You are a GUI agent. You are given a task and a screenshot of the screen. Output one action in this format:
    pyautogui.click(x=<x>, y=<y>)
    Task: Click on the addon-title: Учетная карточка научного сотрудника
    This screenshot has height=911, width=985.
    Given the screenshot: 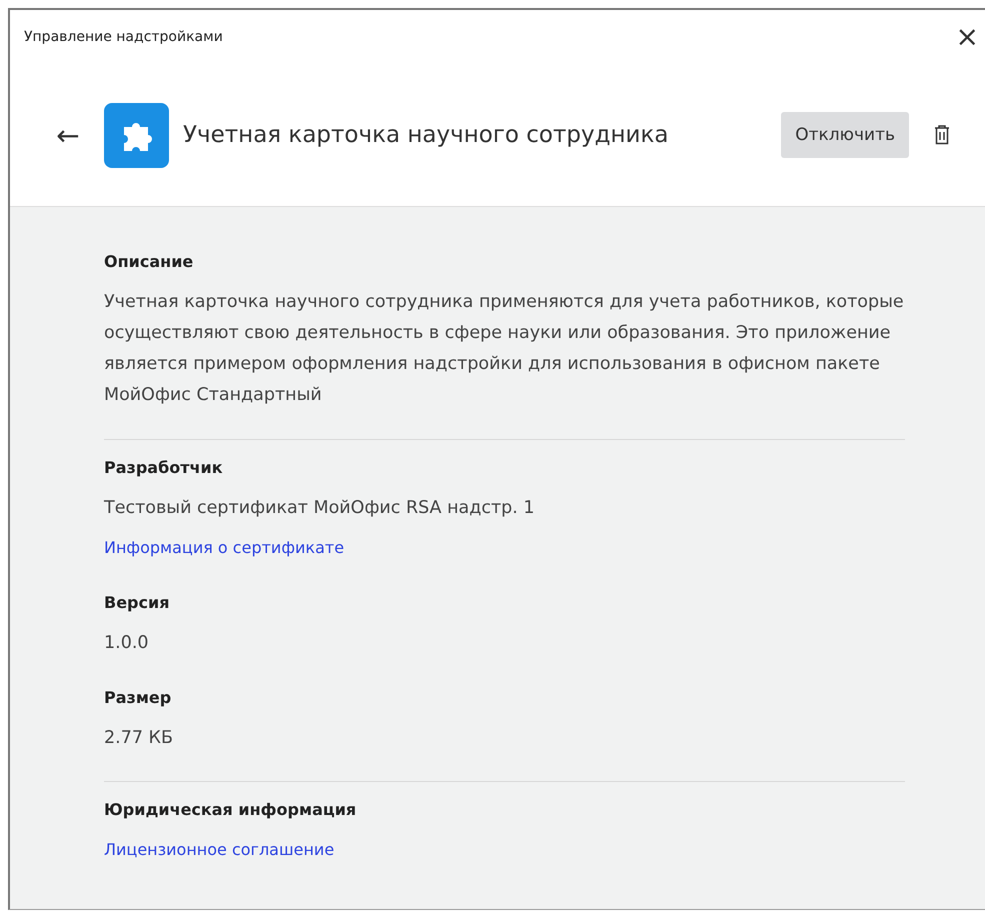 What is the action you would take?
    pyautogui.click(x=426, y=135)
    